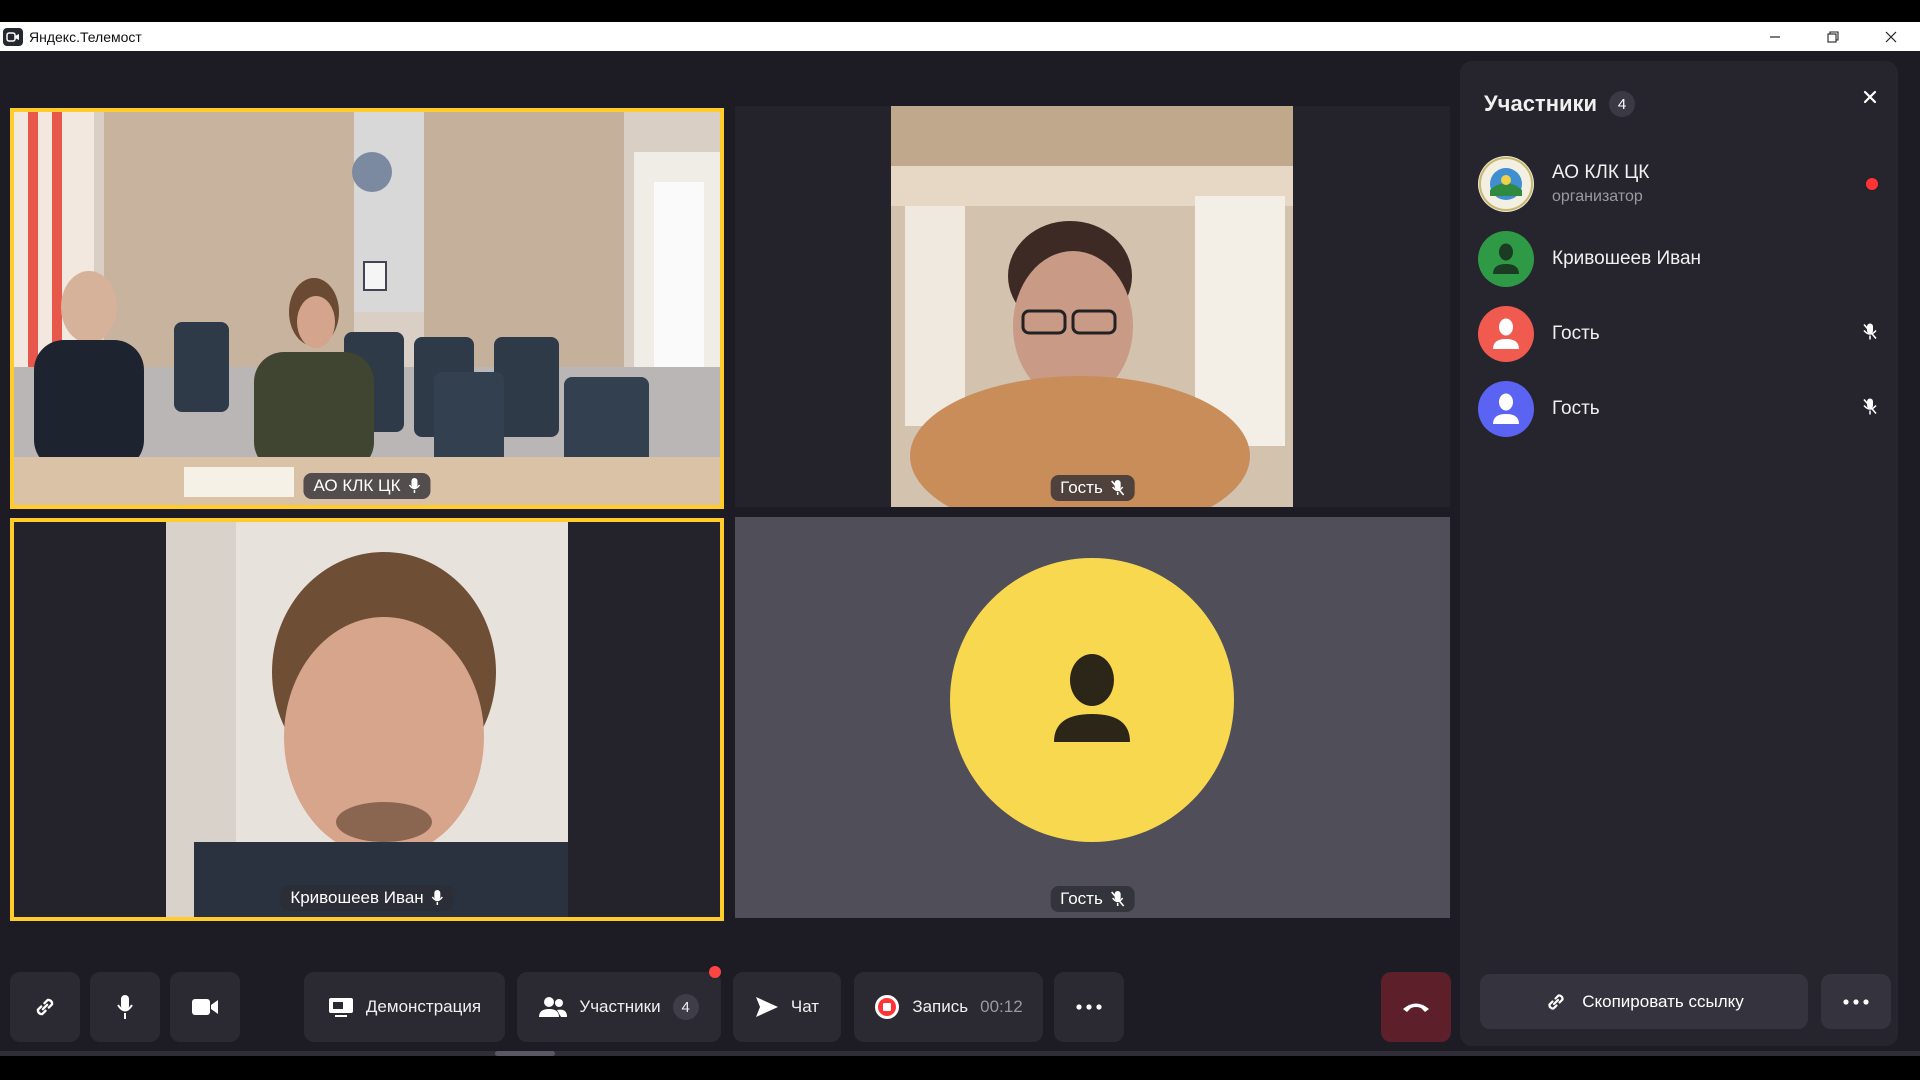 The height and width of the screenshot is (1080, 1920). Describe the element at coordinates (1627, 258) in the screenshot. I see `participant-name: Кривошеев Иван` at that location.